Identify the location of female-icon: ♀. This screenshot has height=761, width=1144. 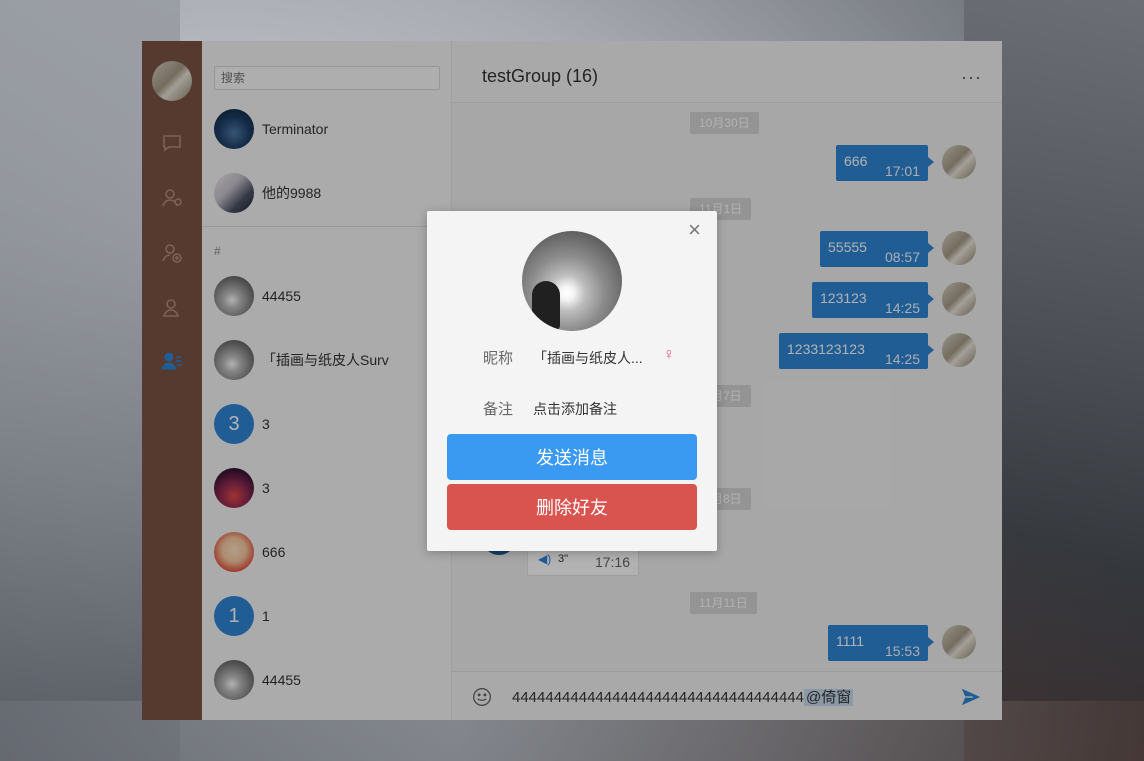
(669, 354).